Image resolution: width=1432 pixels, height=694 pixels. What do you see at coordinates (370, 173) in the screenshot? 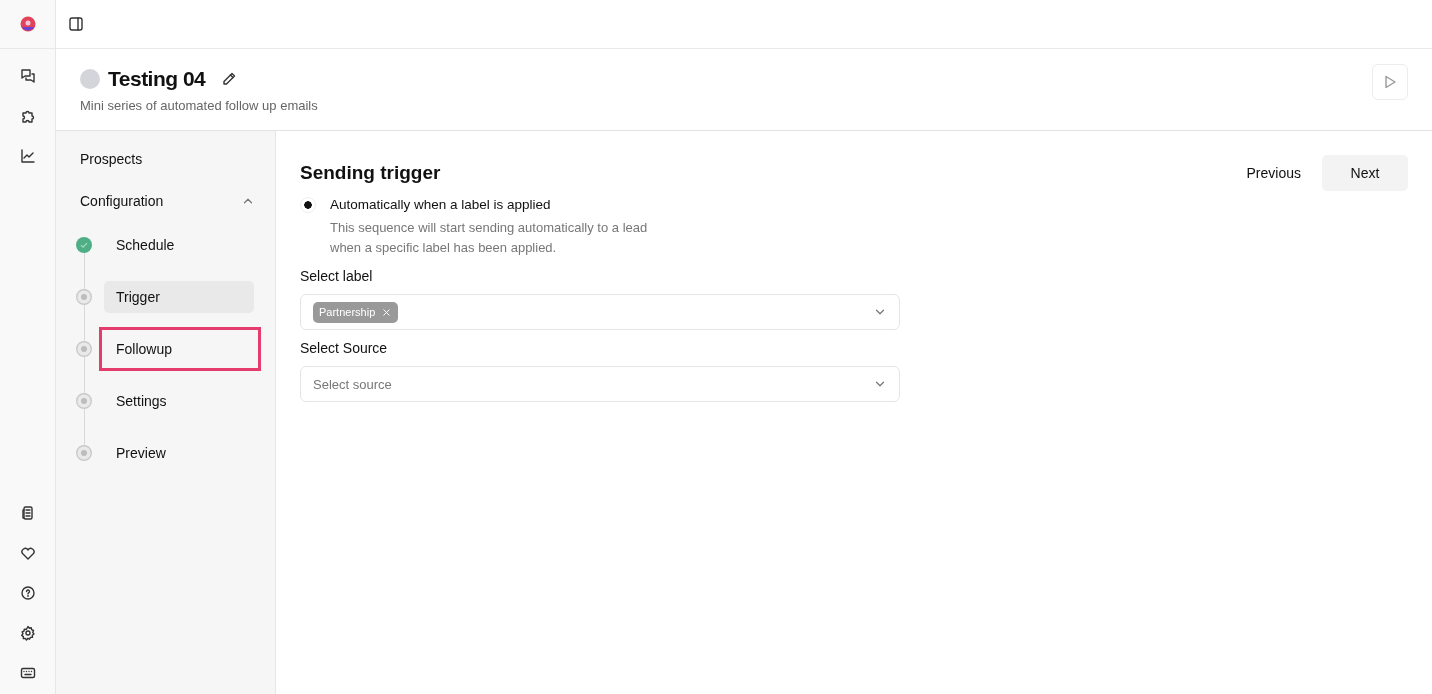
I see `section-title: Sending trigger` at bounding box center [370, 173].